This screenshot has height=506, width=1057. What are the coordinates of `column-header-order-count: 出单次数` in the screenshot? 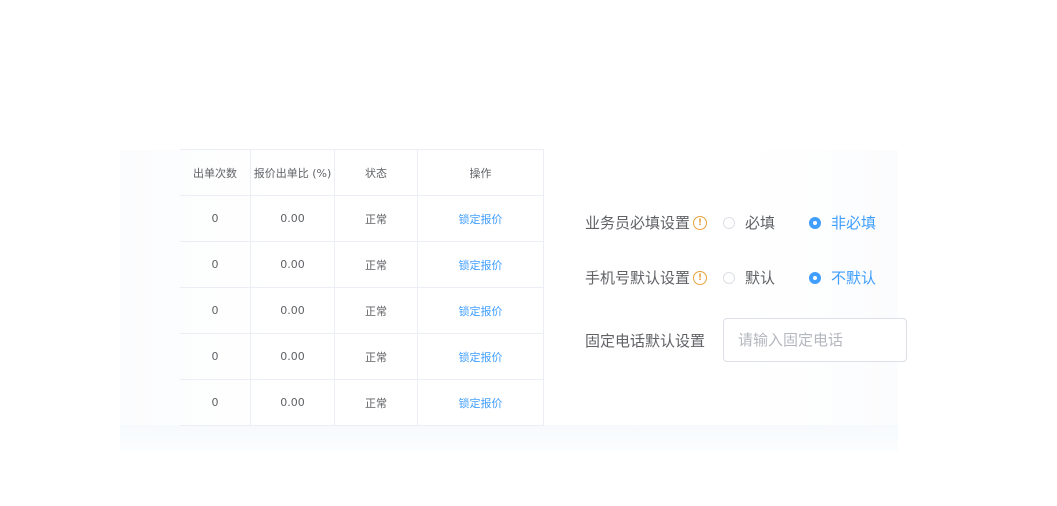 It's located at (215, 172).